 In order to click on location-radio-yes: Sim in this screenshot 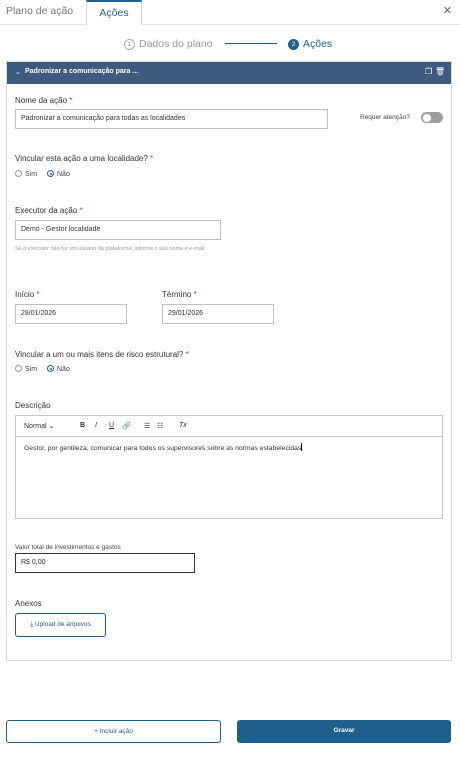, I will do `click(26, 174)`.